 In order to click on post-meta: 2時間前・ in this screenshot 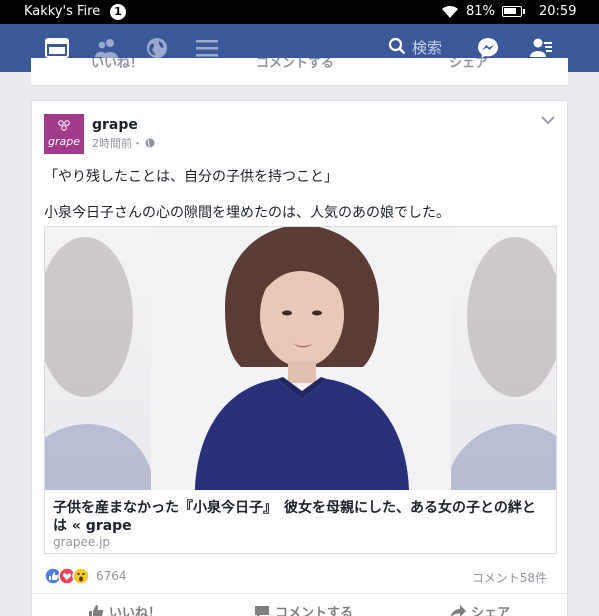, I will do `click(123, 143)`.